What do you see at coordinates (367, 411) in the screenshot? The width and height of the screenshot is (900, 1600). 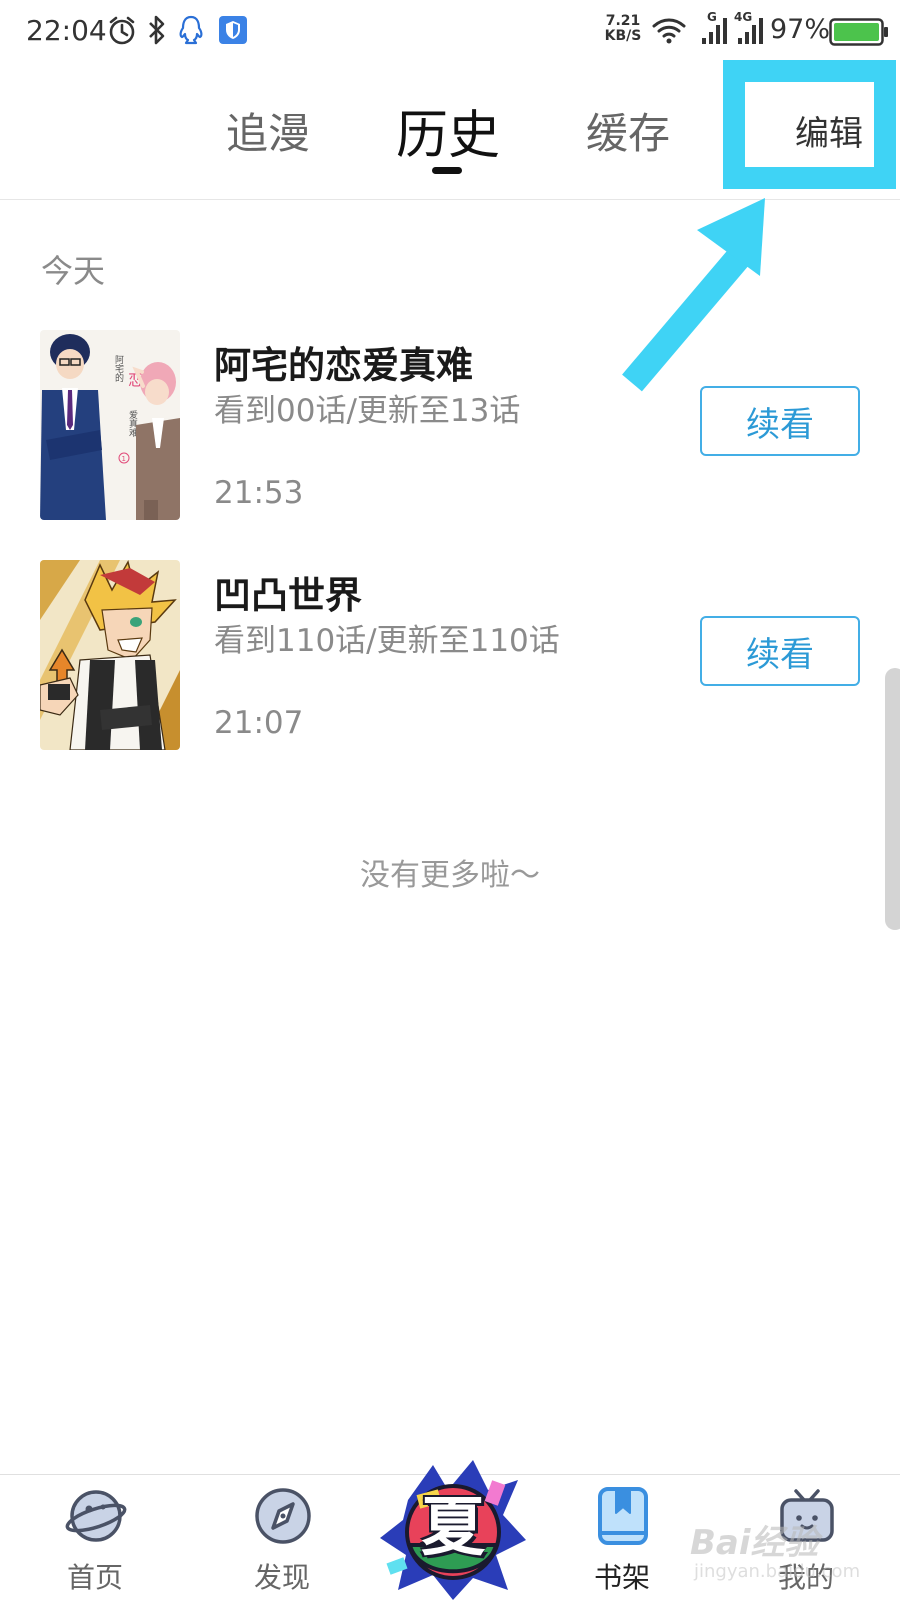 I see `reading-progress: 看到00话/更新至13话` at bounding box center [367, 411].